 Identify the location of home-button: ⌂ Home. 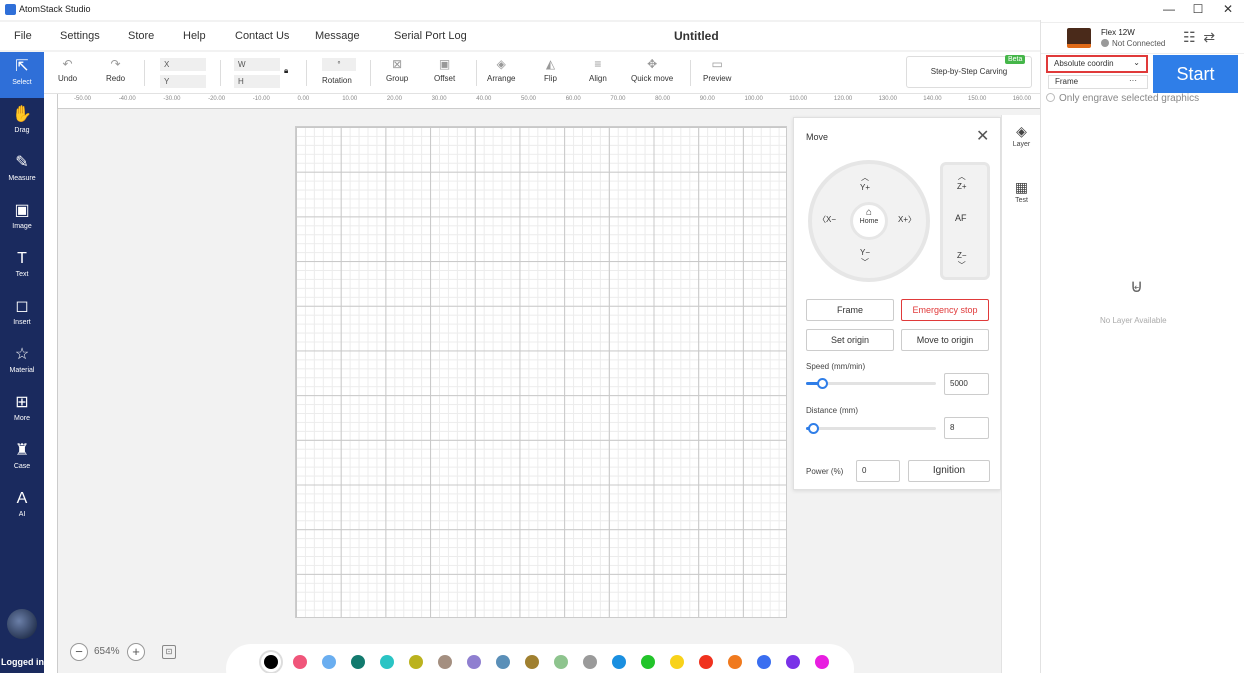
(869, 221).